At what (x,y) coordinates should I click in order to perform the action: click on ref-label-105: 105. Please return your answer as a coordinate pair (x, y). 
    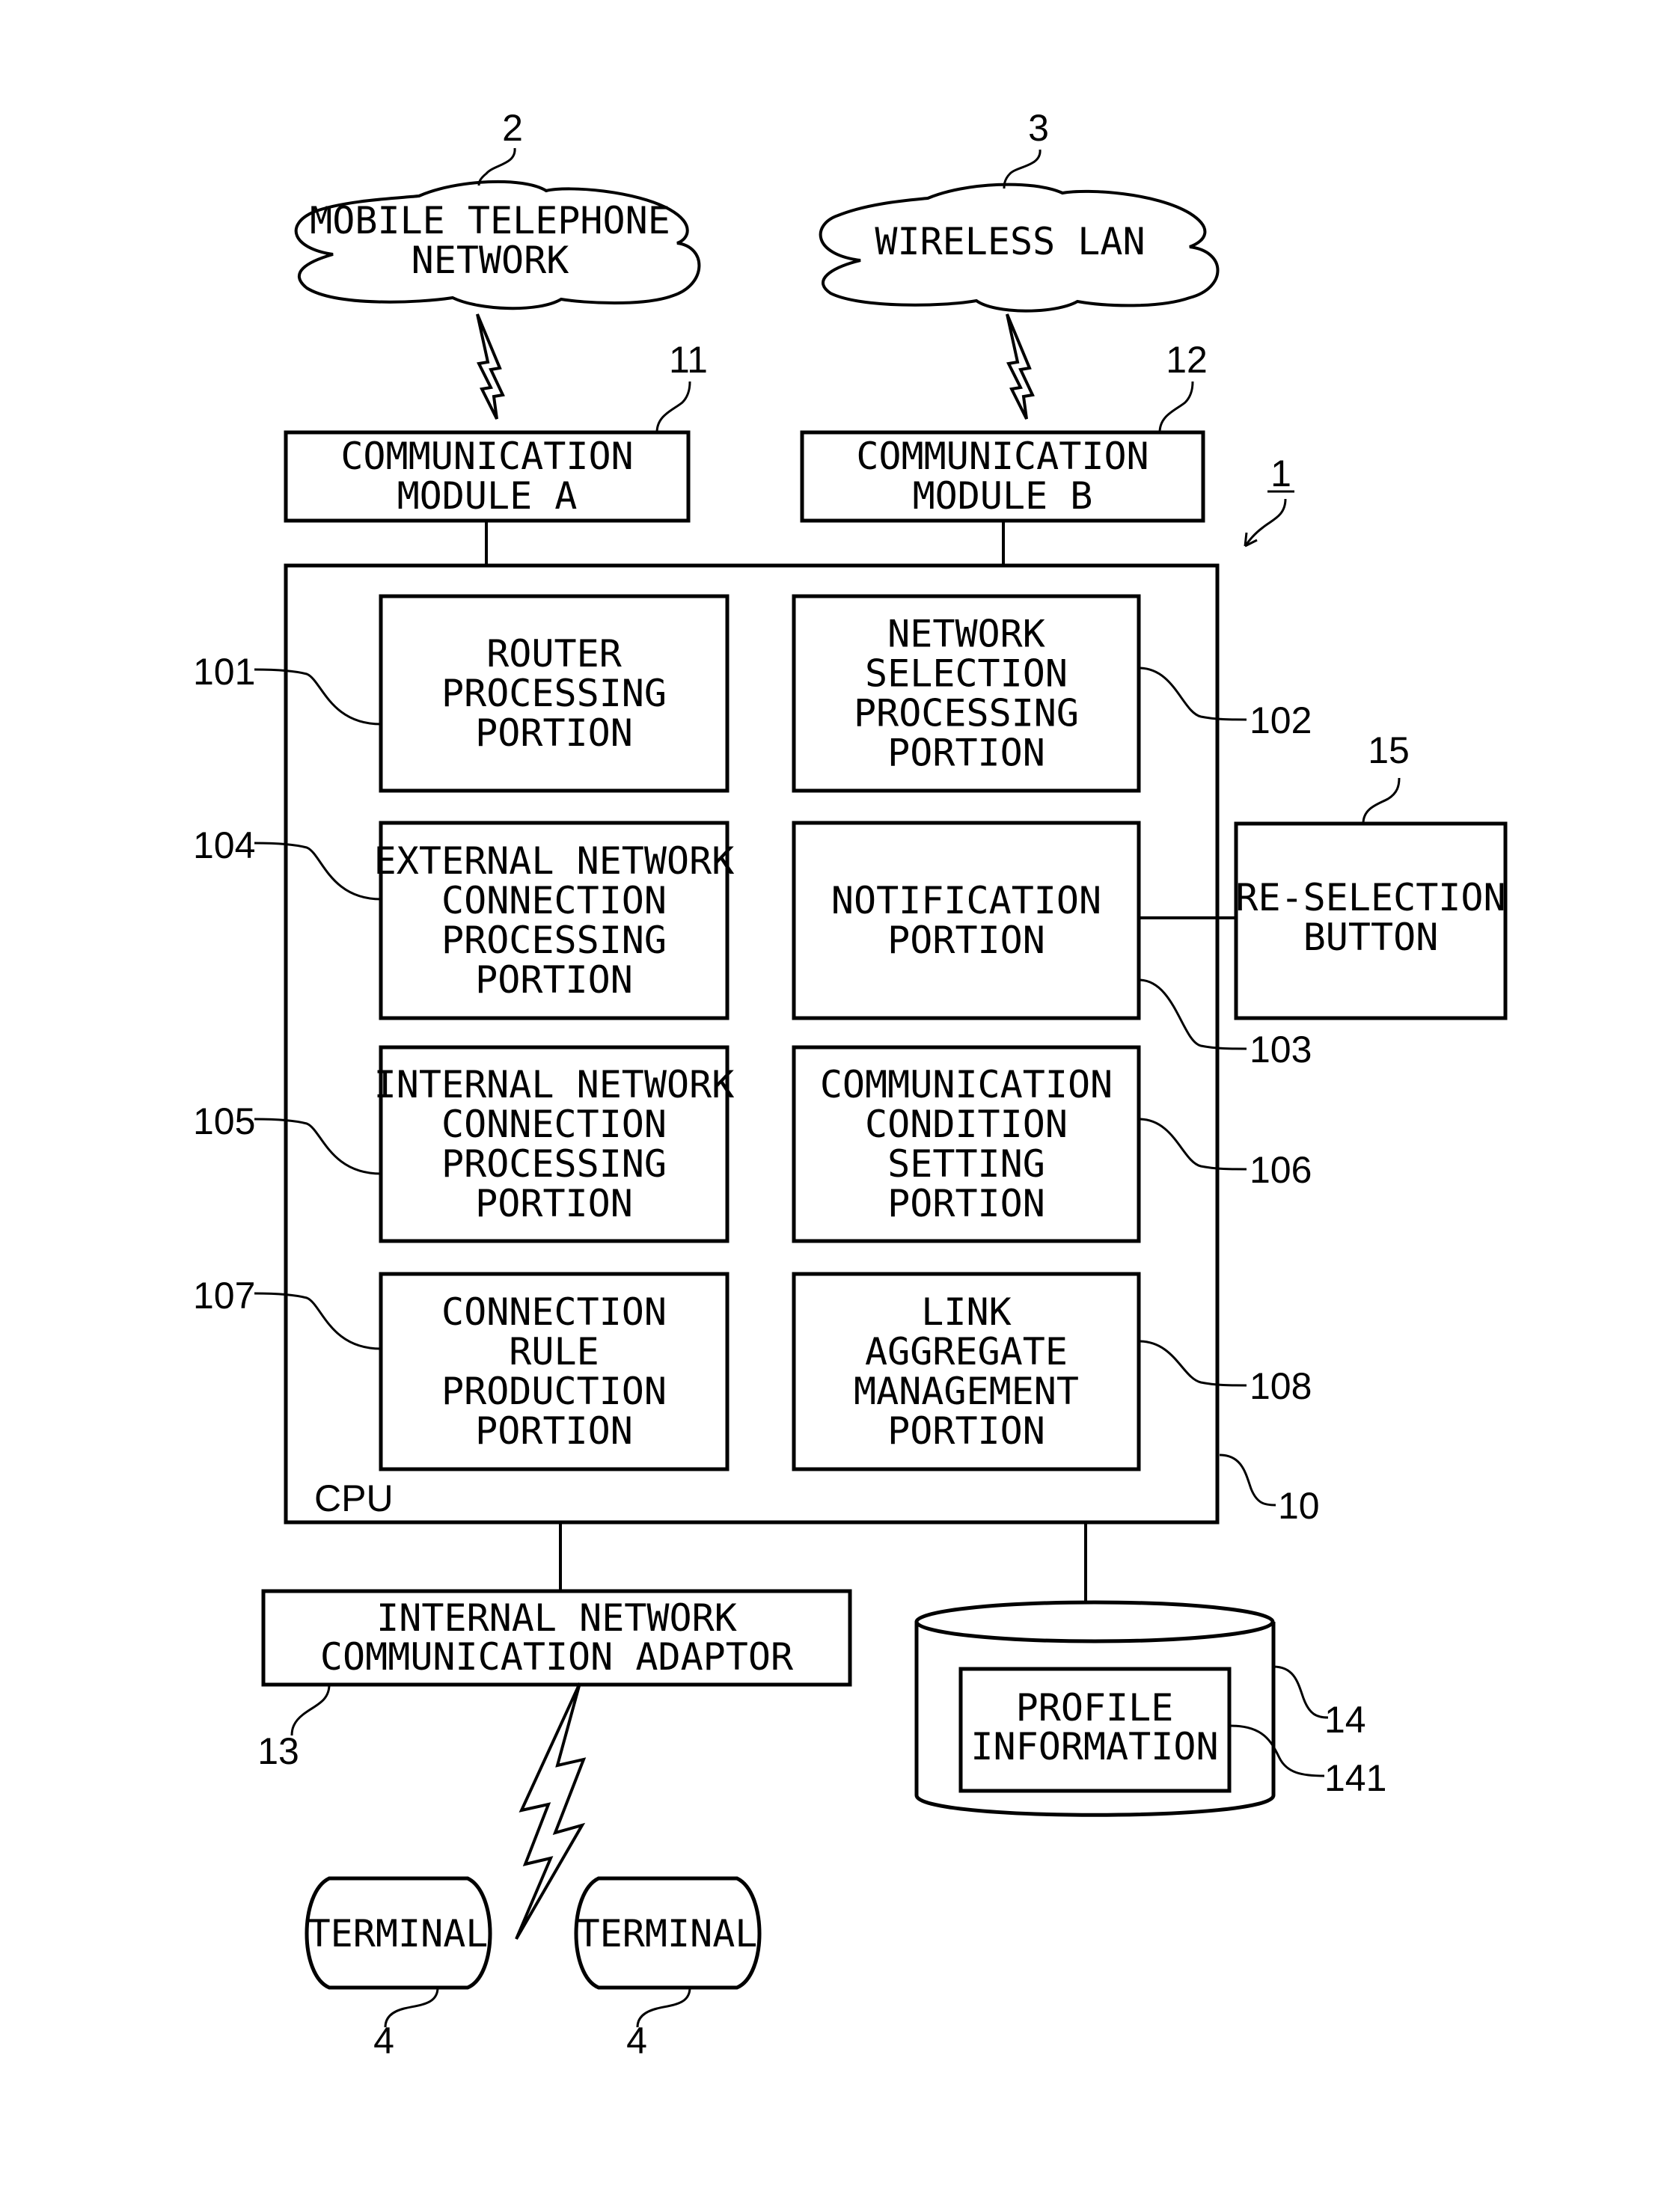
    Looking at the image, I should click on (224, 1121).